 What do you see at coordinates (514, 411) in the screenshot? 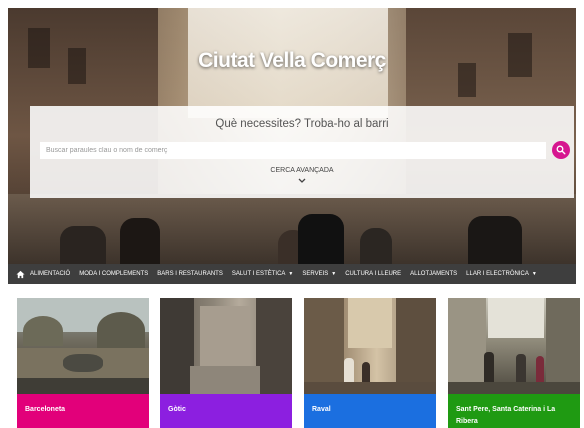
I see `neighborhood-label: Sant Pere, Santa Caterina i La Ribera` at bounding box center [514, 411].